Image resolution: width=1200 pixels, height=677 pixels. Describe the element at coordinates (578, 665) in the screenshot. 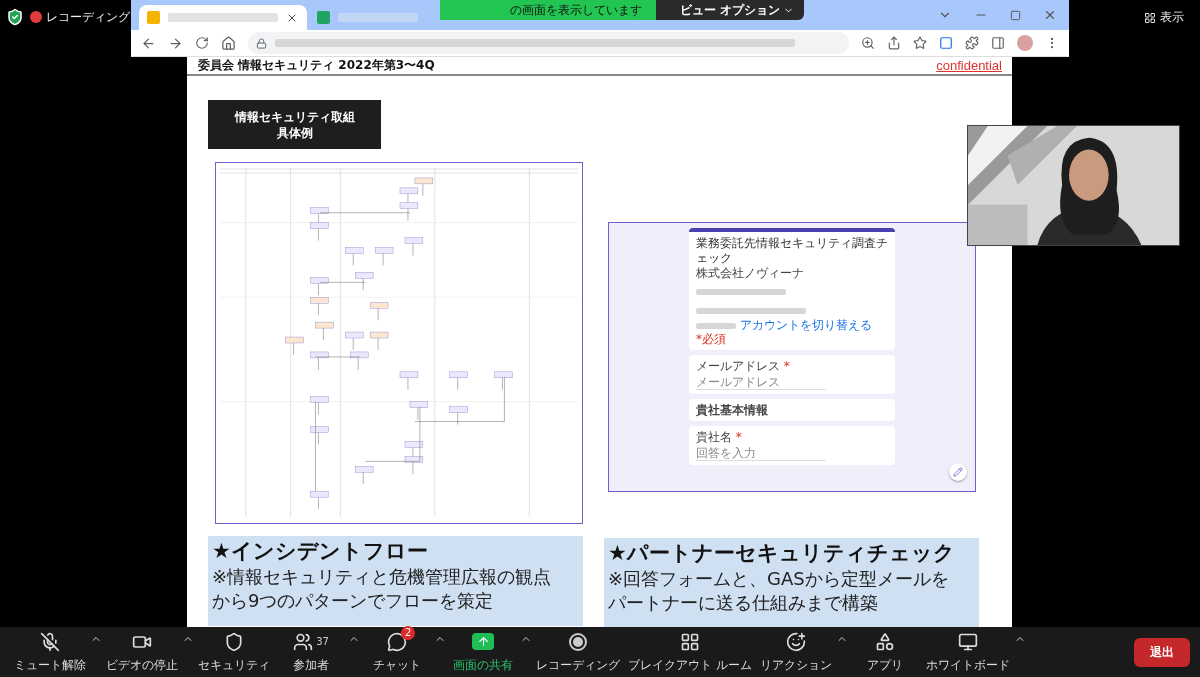

I see `toolbar-label: レコーディング` at that location.